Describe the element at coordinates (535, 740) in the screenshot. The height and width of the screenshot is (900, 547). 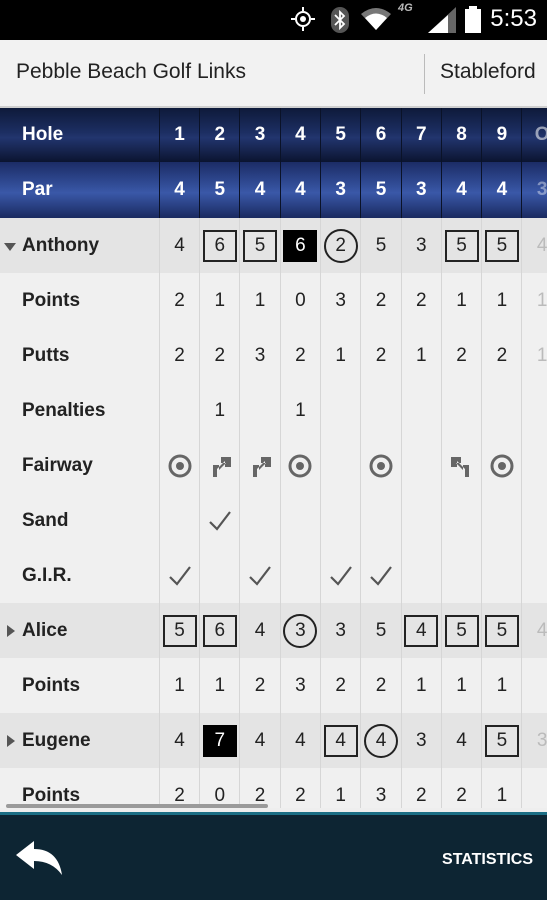
I see `score-cell-hole-10: 3` at that location.